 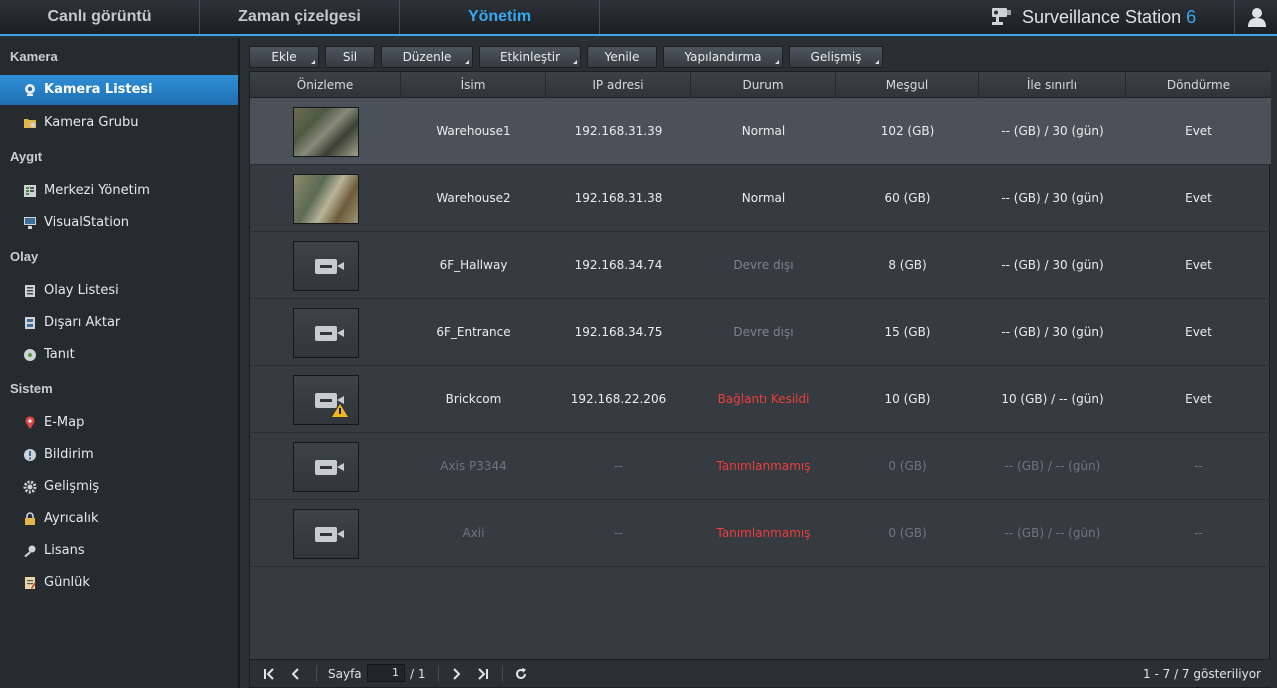 I want to click on sidebar-item-advanced: Gelişmiş, so click(x=119, y=487).